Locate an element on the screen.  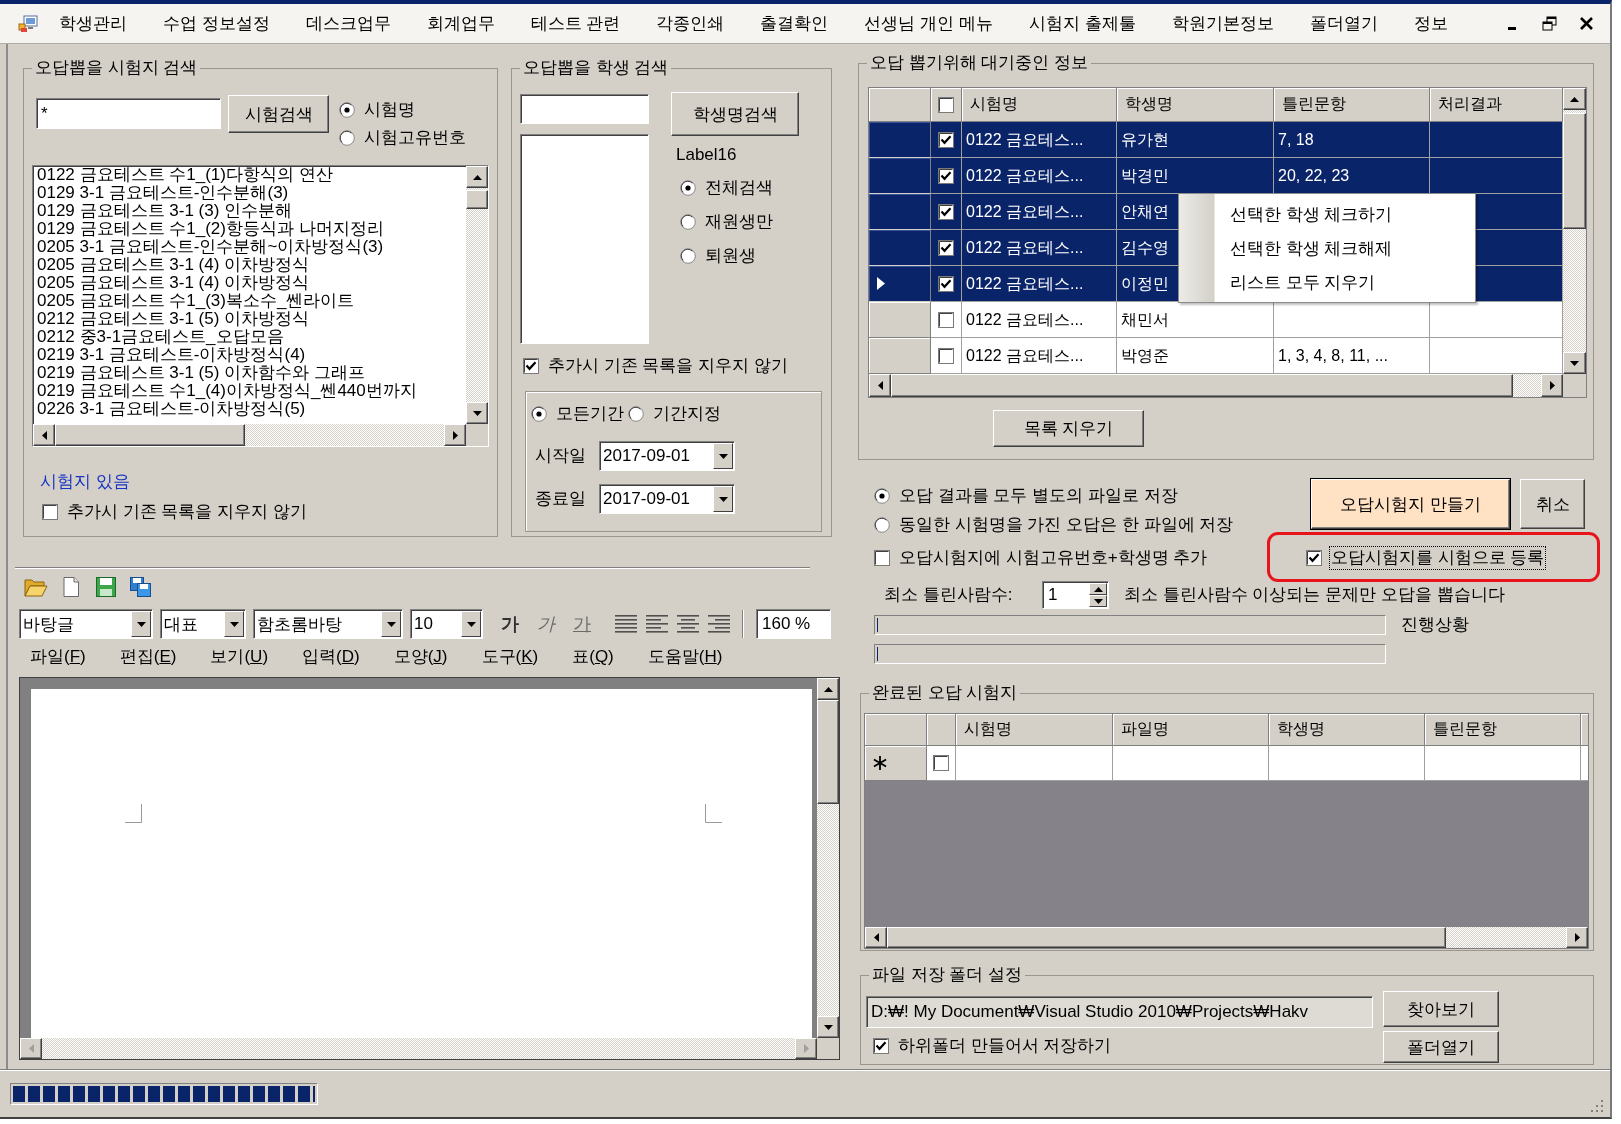
table-cell: 20, 22, 23 is located at coordinates (1314, 175).